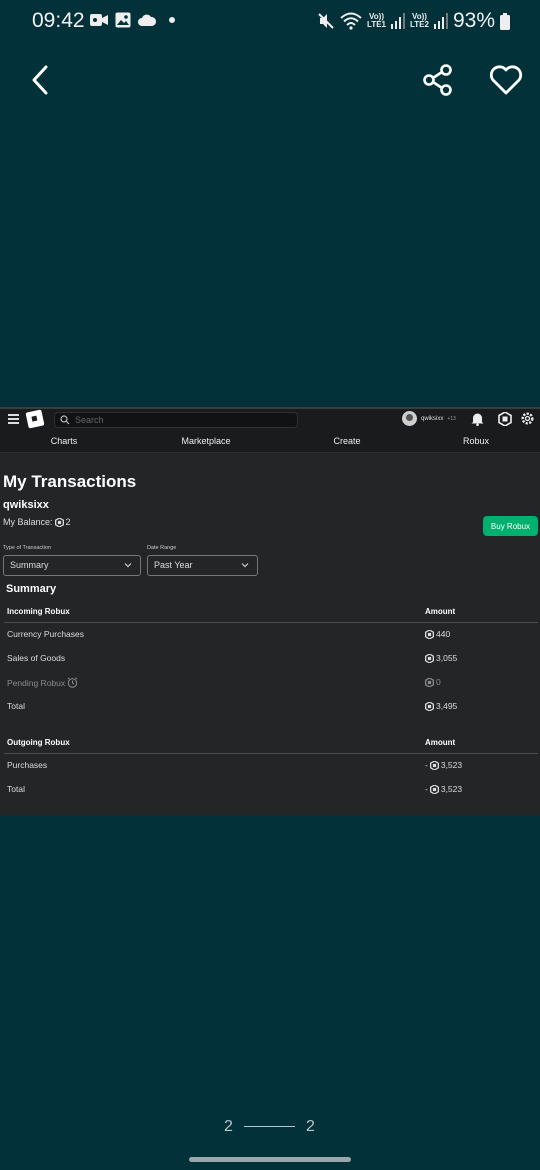 The image size is (540, 1170). I want to click on balance: My Balance: 2, so click(37, 522).